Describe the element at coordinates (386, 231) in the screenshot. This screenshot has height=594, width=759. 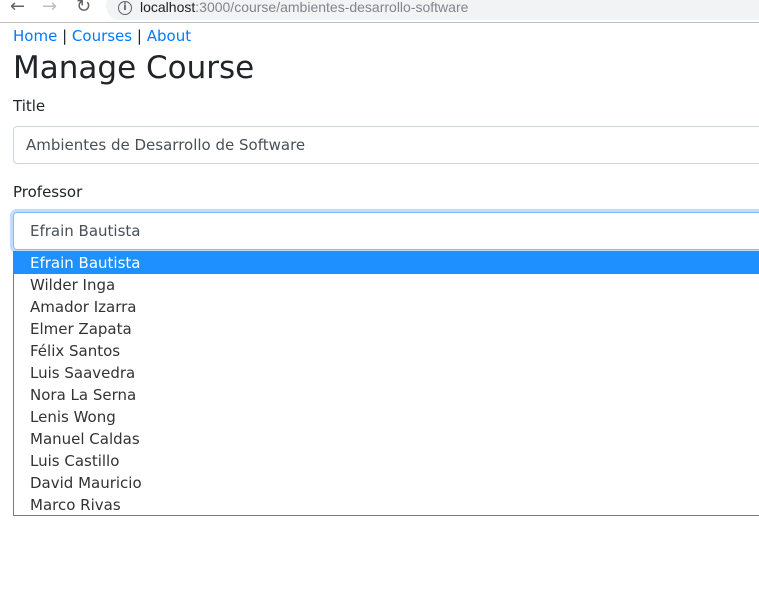
I see `professor-select: Efrain Bautista` at that location.